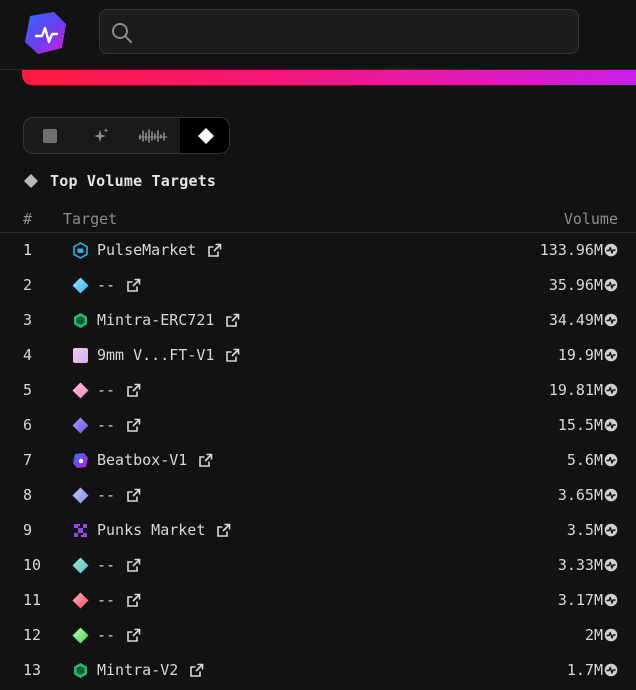 Image resolution: width=636 pixels, height=690 pixels. Describe the element at coordinates (318, 635) in the screenshot. I see `table-row: 12 -- 2M` at that location.